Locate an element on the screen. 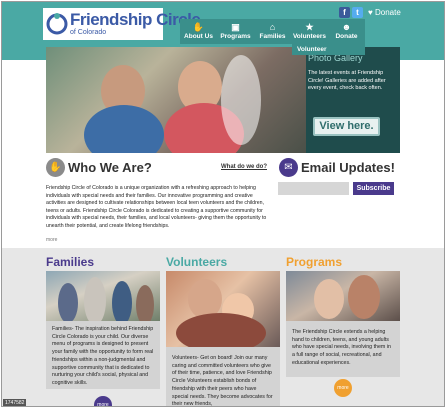  families-title: Families is located at coordinates (70, 262).